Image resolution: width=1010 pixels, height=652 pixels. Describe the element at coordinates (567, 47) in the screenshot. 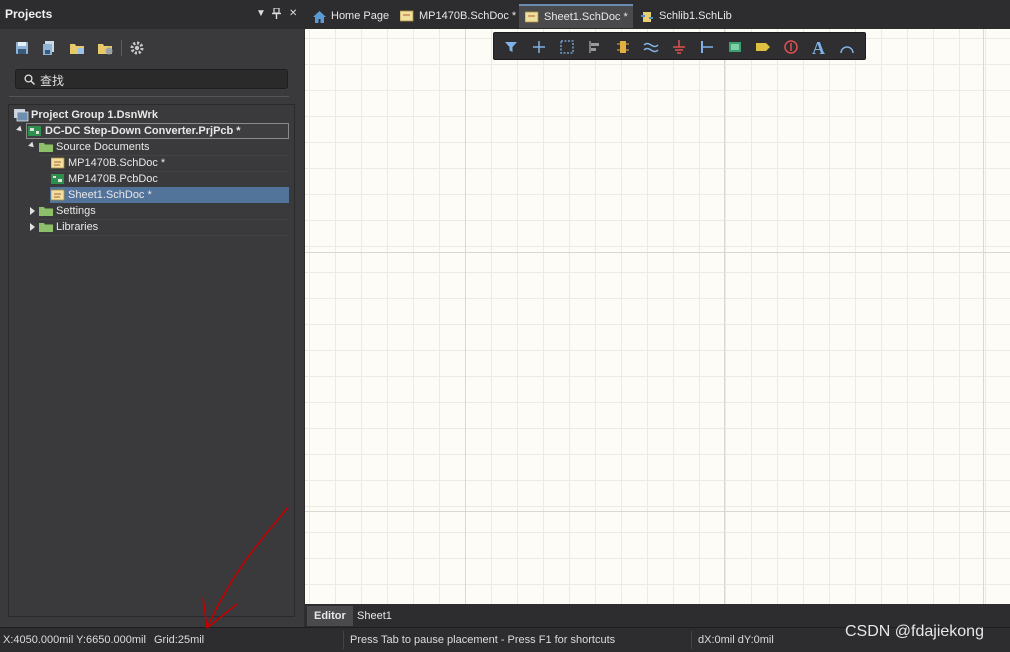

I see `select-rect-icon` at that location.